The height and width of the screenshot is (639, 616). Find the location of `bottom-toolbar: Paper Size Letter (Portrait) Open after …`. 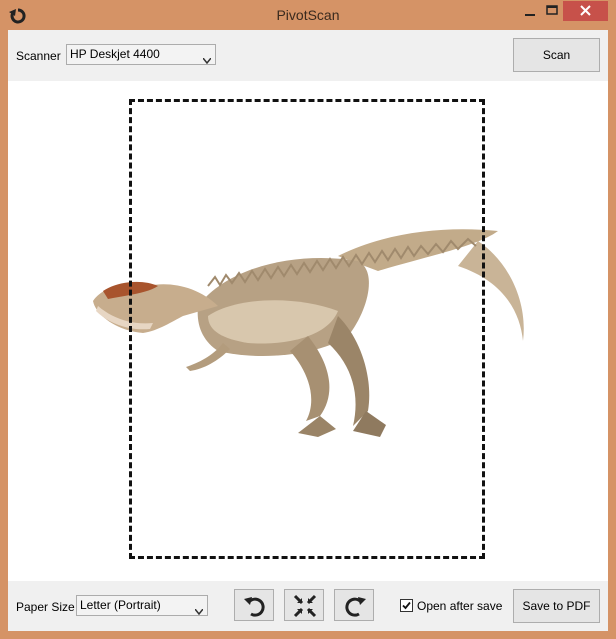

bottom-toolbar: Paper Size Letter (Portrait) Open after … is located at coordinates (308, 606).